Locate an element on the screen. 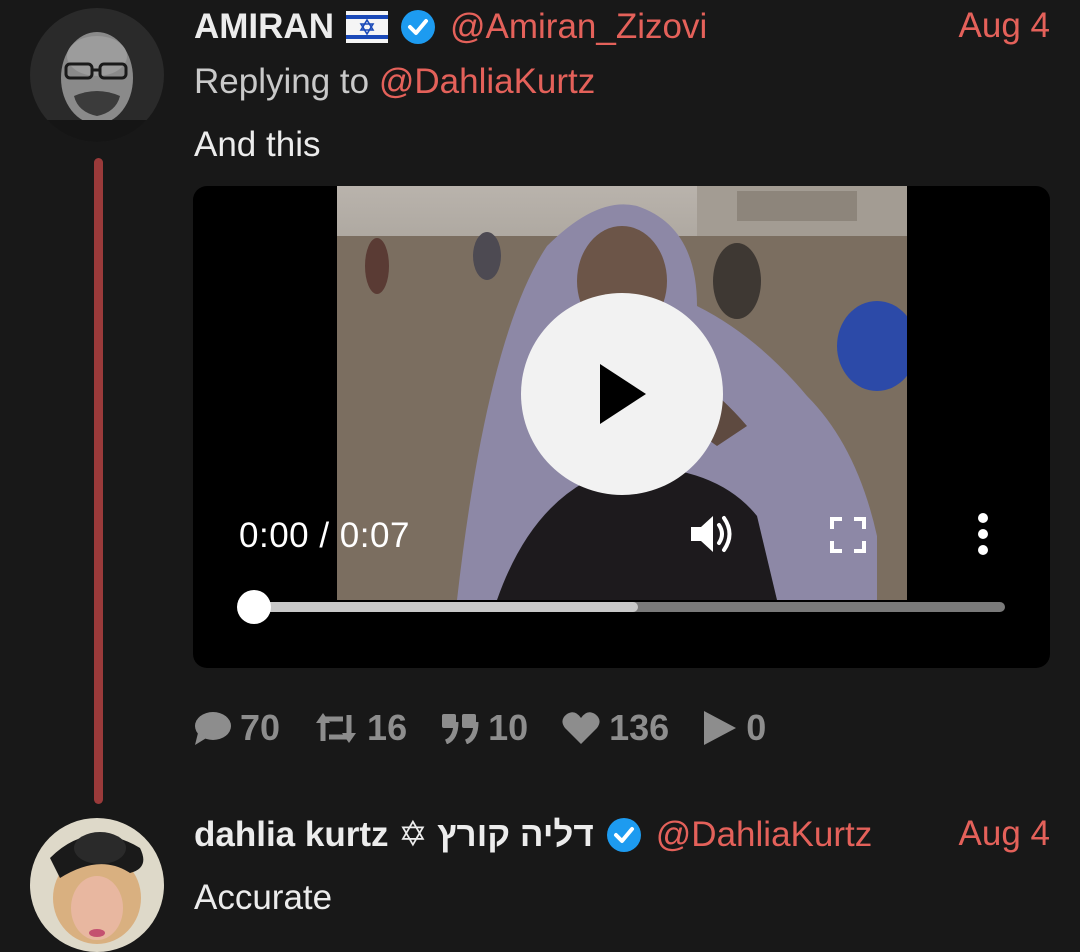 The image size is (1080, 952). post-stats: 70 16 10 136 0 is located at coordinates (495, 728).